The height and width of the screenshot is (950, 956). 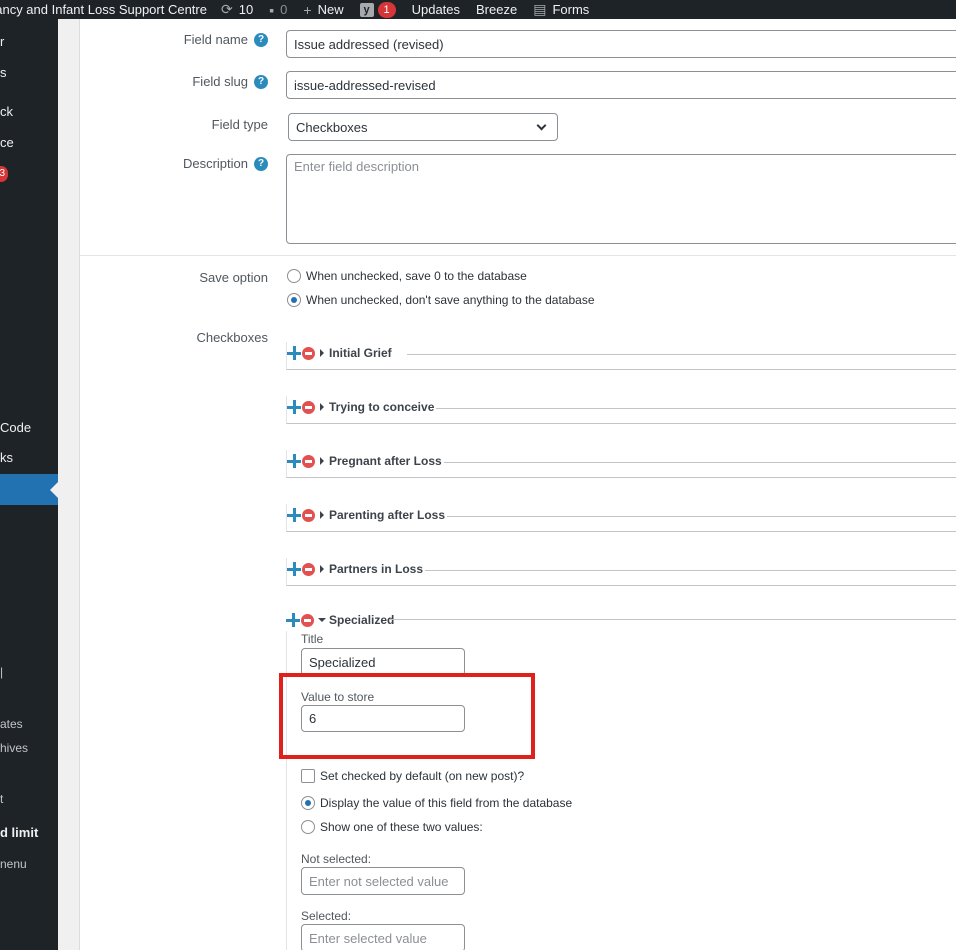 I want to click on field-name-label-text: Field name, so click(x=215, y=39).